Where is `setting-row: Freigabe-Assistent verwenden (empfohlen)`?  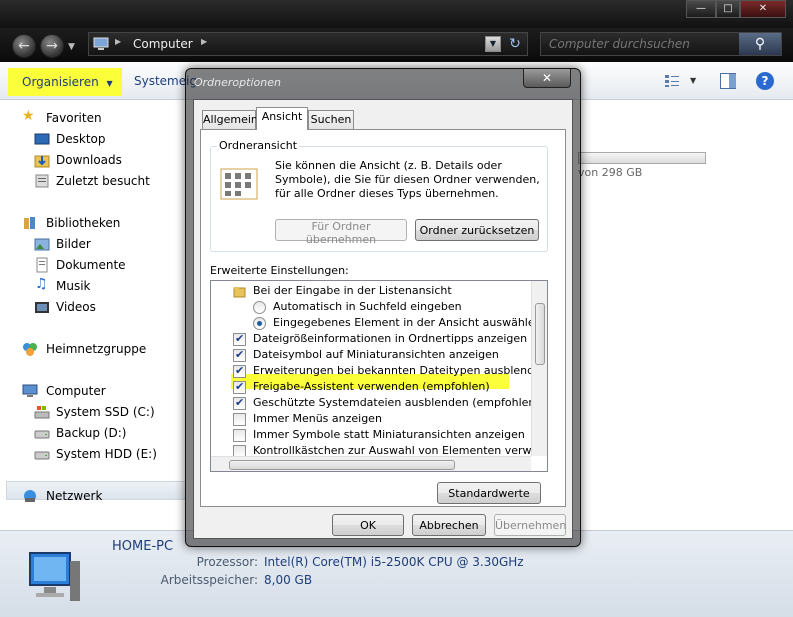
setting-row: Freigabe-Assistent verwenden (empfohlen) is located at coordinates (371, 387).